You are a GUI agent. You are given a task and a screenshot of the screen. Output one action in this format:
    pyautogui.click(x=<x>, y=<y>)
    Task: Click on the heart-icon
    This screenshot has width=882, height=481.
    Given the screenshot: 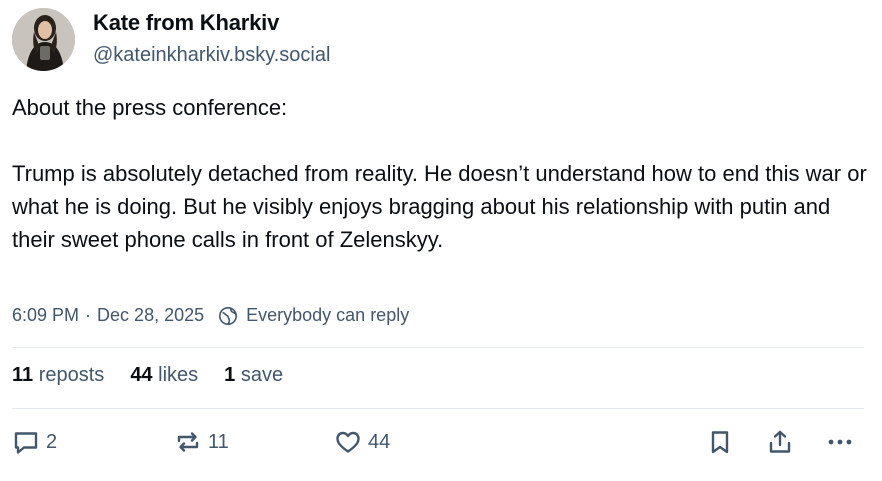 What is the action you would take?
    pyautogui.click(x=348, y=442)
    